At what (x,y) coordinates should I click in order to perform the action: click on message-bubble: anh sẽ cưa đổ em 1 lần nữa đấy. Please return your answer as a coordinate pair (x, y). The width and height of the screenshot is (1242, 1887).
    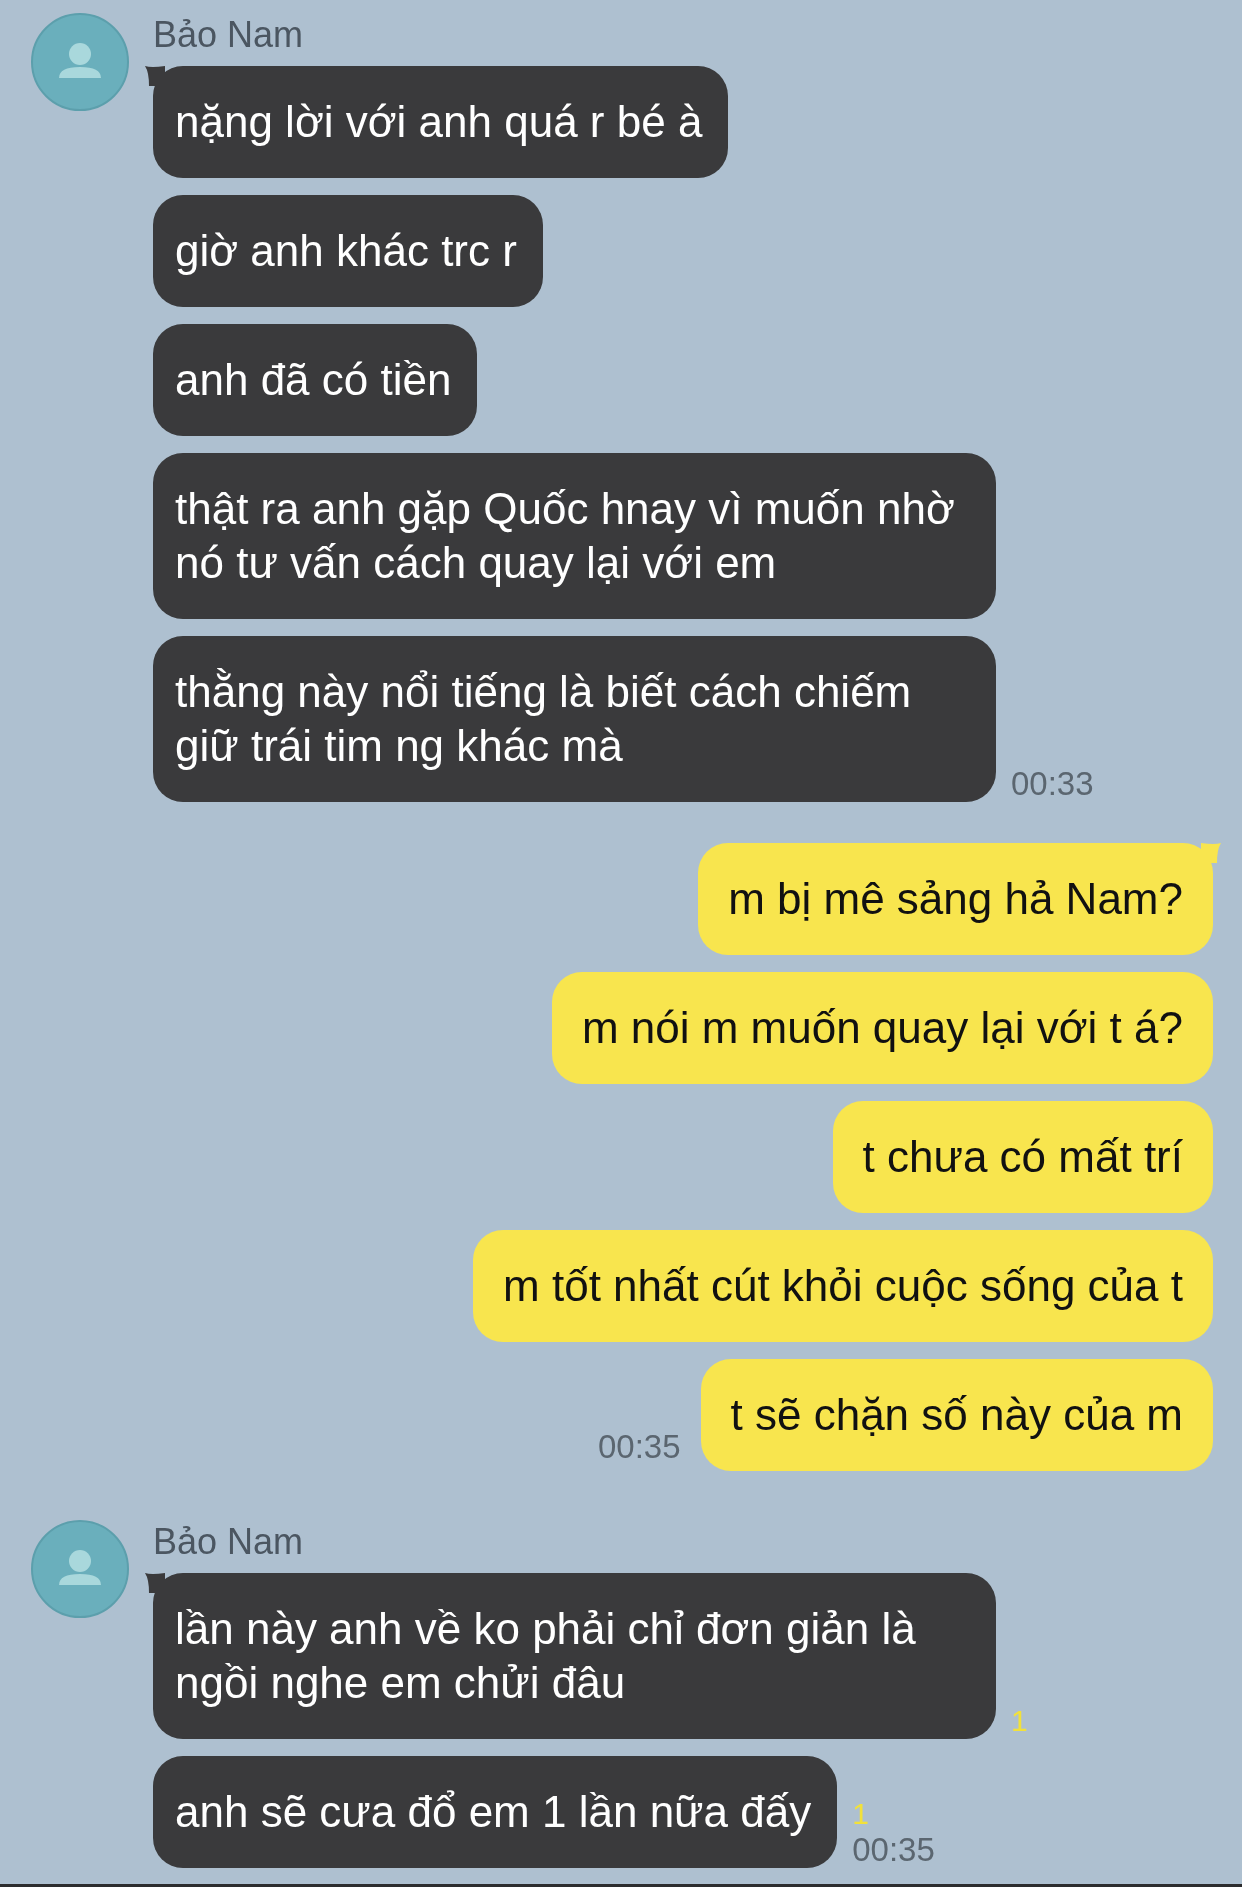
    Looking at the image, I should click on (495, 1812).